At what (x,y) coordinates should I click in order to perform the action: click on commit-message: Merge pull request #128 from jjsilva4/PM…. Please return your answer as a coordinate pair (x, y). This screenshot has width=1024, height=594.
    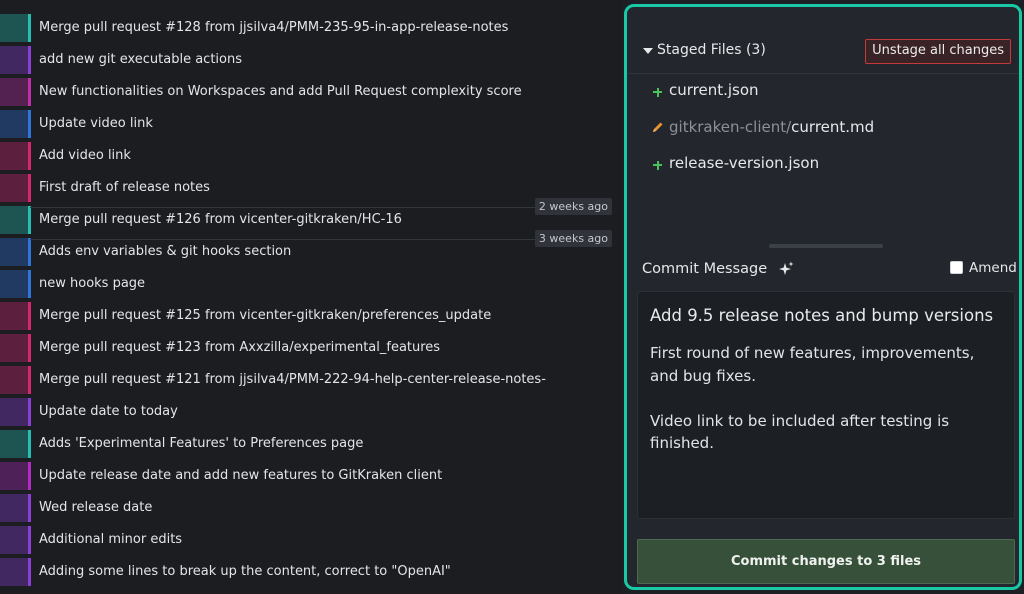
    Looking at the image, I should click on (274, 27).